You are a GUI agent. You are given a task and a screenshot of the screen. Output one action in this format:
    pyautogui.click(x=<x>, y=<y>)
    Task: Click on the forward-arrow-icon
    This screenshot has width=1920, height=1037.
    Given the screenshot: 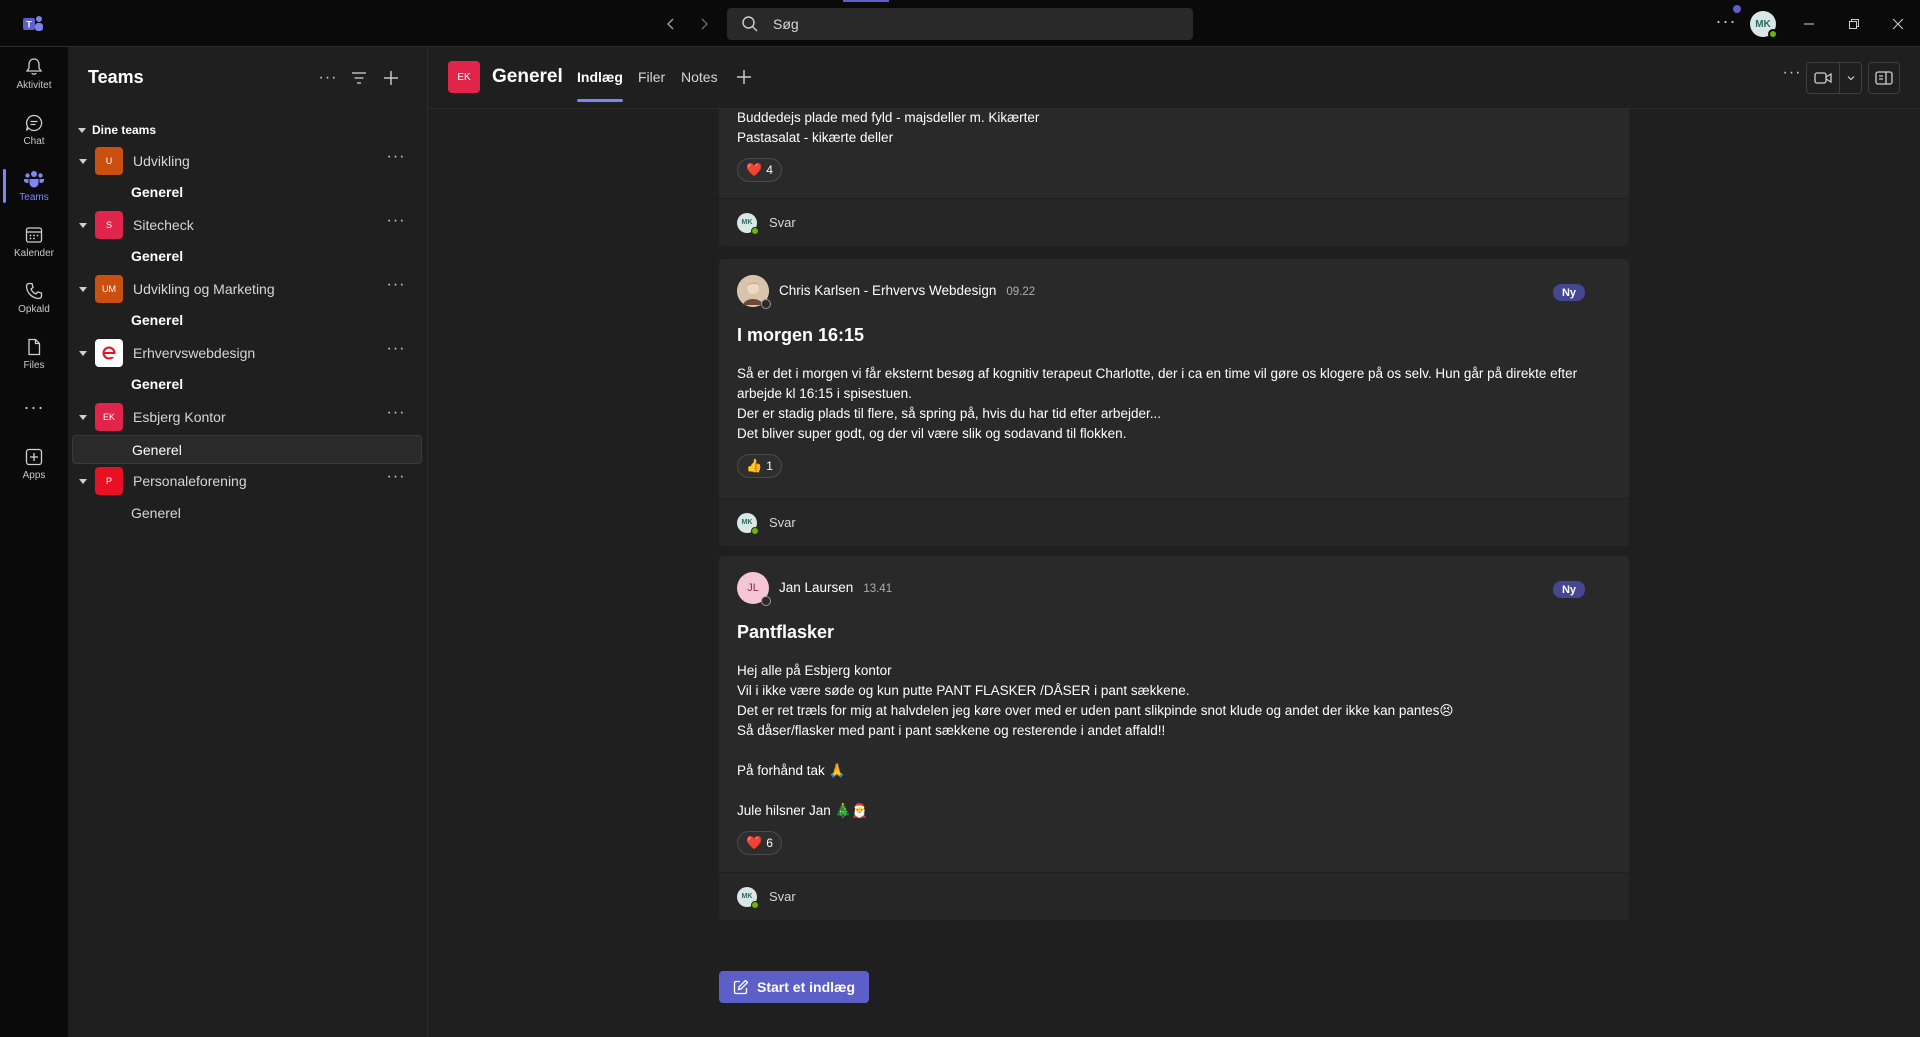 What is the action you would take?
    pyautogui.click(x=704, y=24)
    